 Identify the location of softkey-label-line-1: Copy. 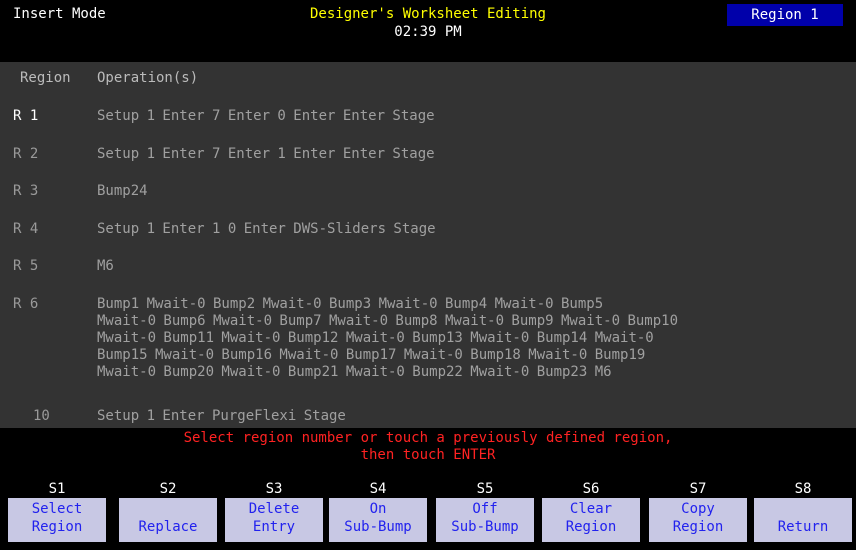
(698, 509).